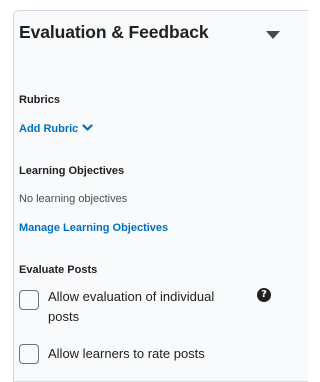  What do you see at coordinates (126, 353) in the screenshot?
I see `allow-rate-posts-label: Allow learners to rate posts` at bounding box center [126, 353].